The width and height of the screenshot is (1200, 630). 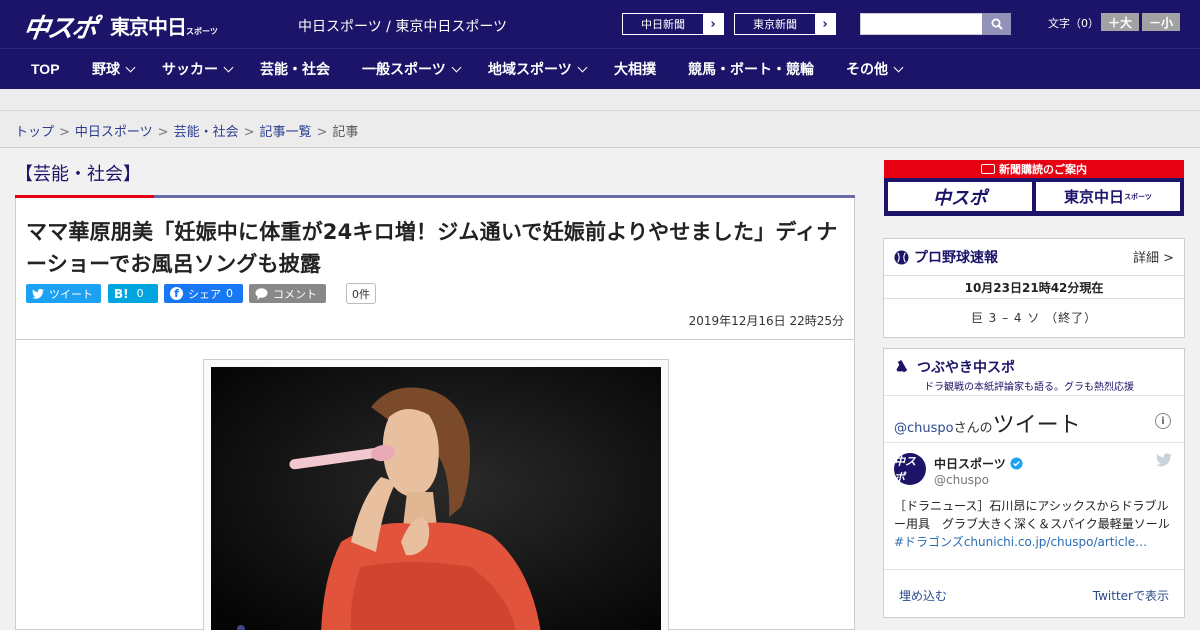 What do you see at coordinates (902, 366) in the screenshot?
I see `megaphone-icon` at bounding box center [902, 366].